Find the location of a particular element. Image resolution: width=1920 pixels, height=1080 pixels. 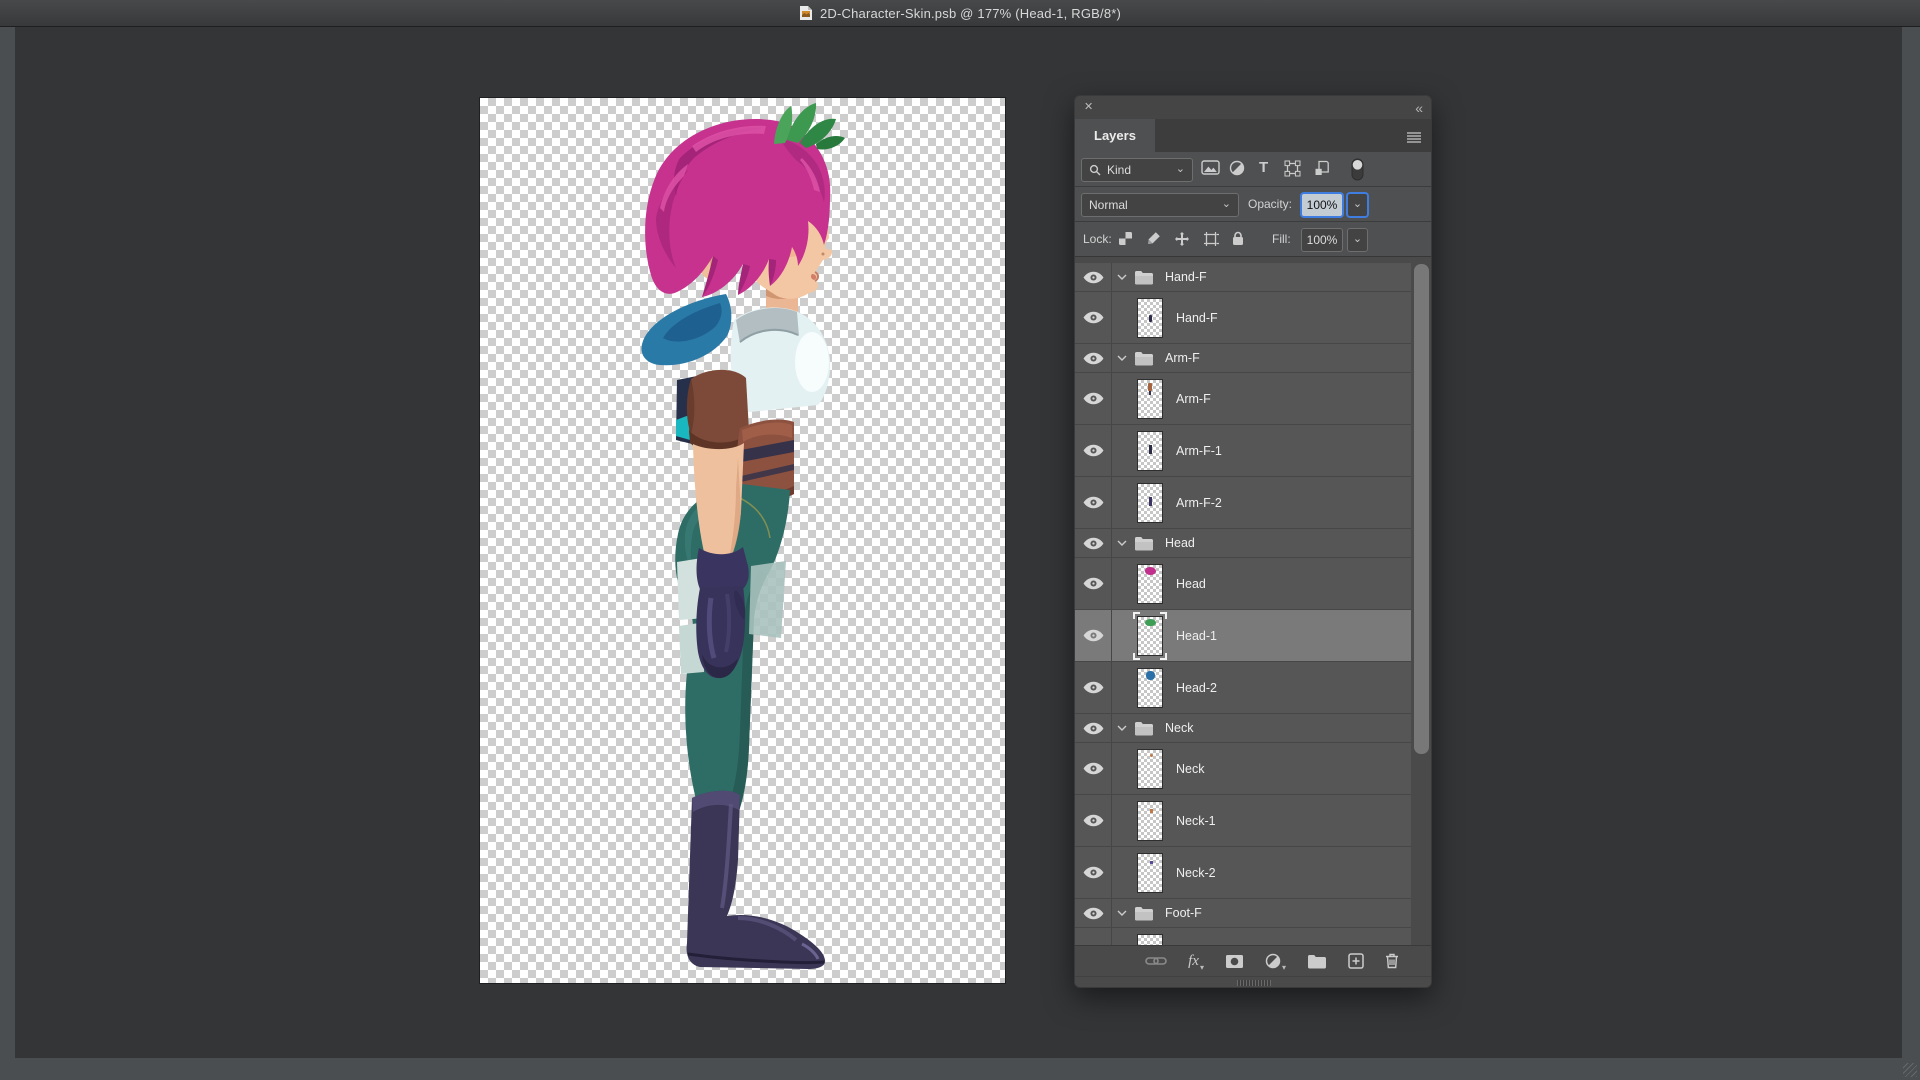

folder-icon is located at coordinates (1144, 728).